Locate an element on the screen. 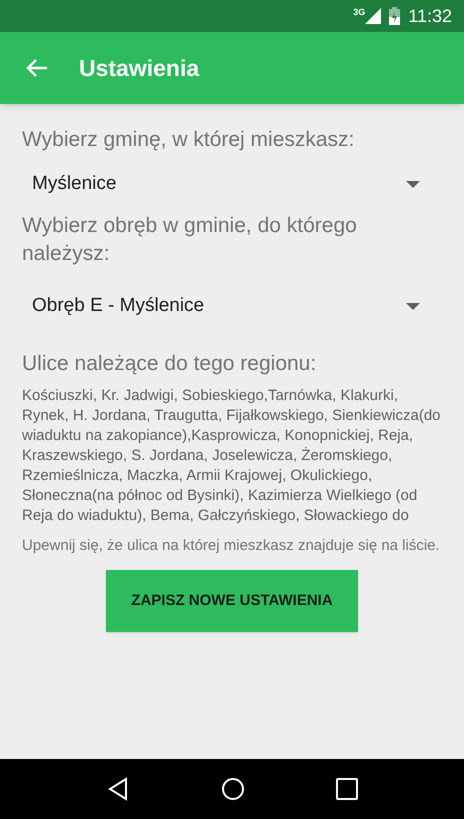  recents-icon is located at coordinates (347, 789).